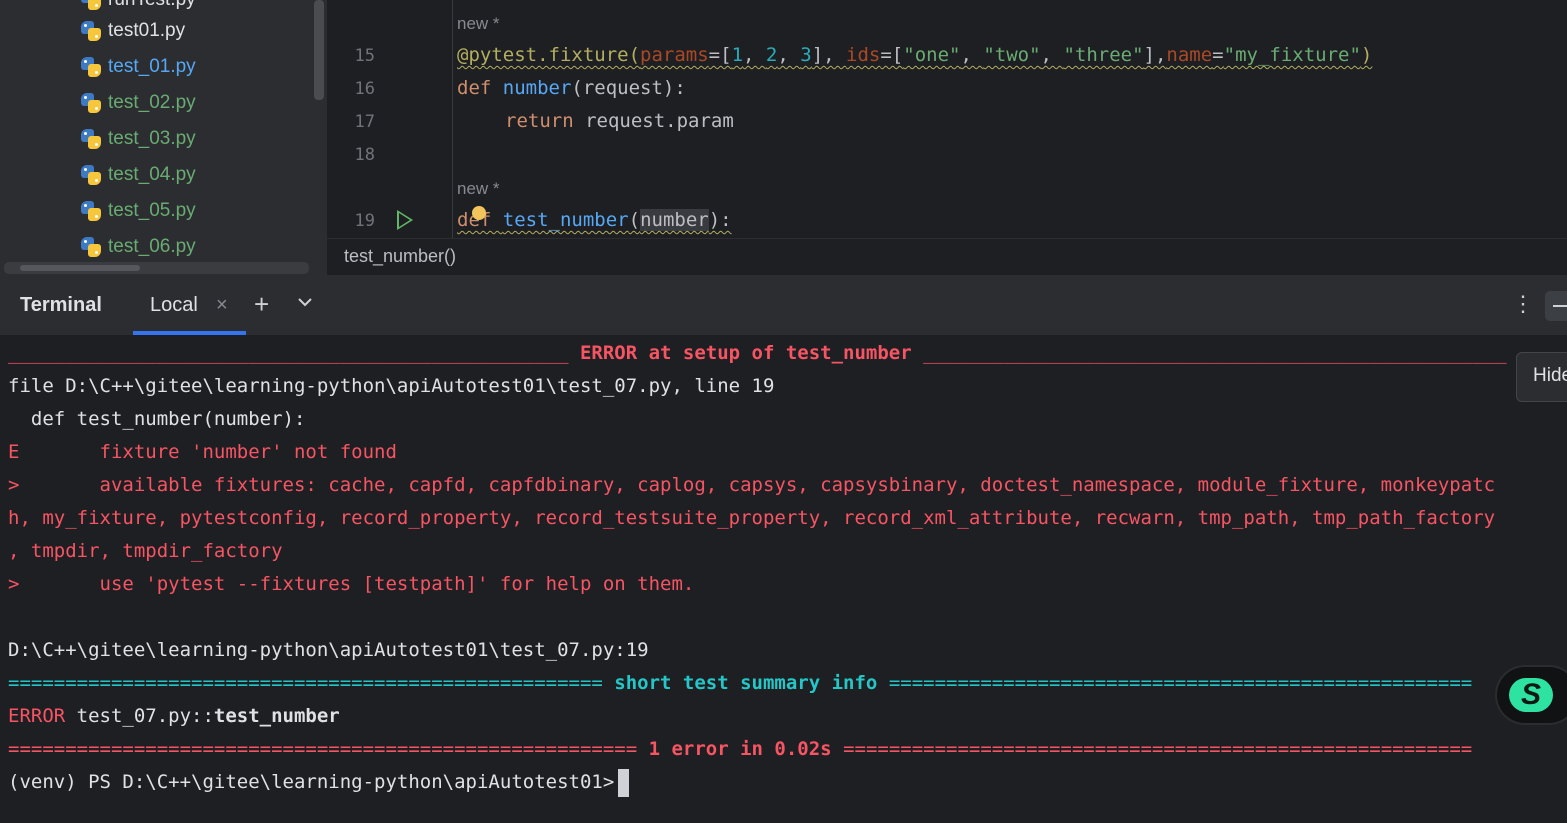  Describe the element at coordinates (1556, 306) in the screenshot. I see `minimize-icon` at that location.